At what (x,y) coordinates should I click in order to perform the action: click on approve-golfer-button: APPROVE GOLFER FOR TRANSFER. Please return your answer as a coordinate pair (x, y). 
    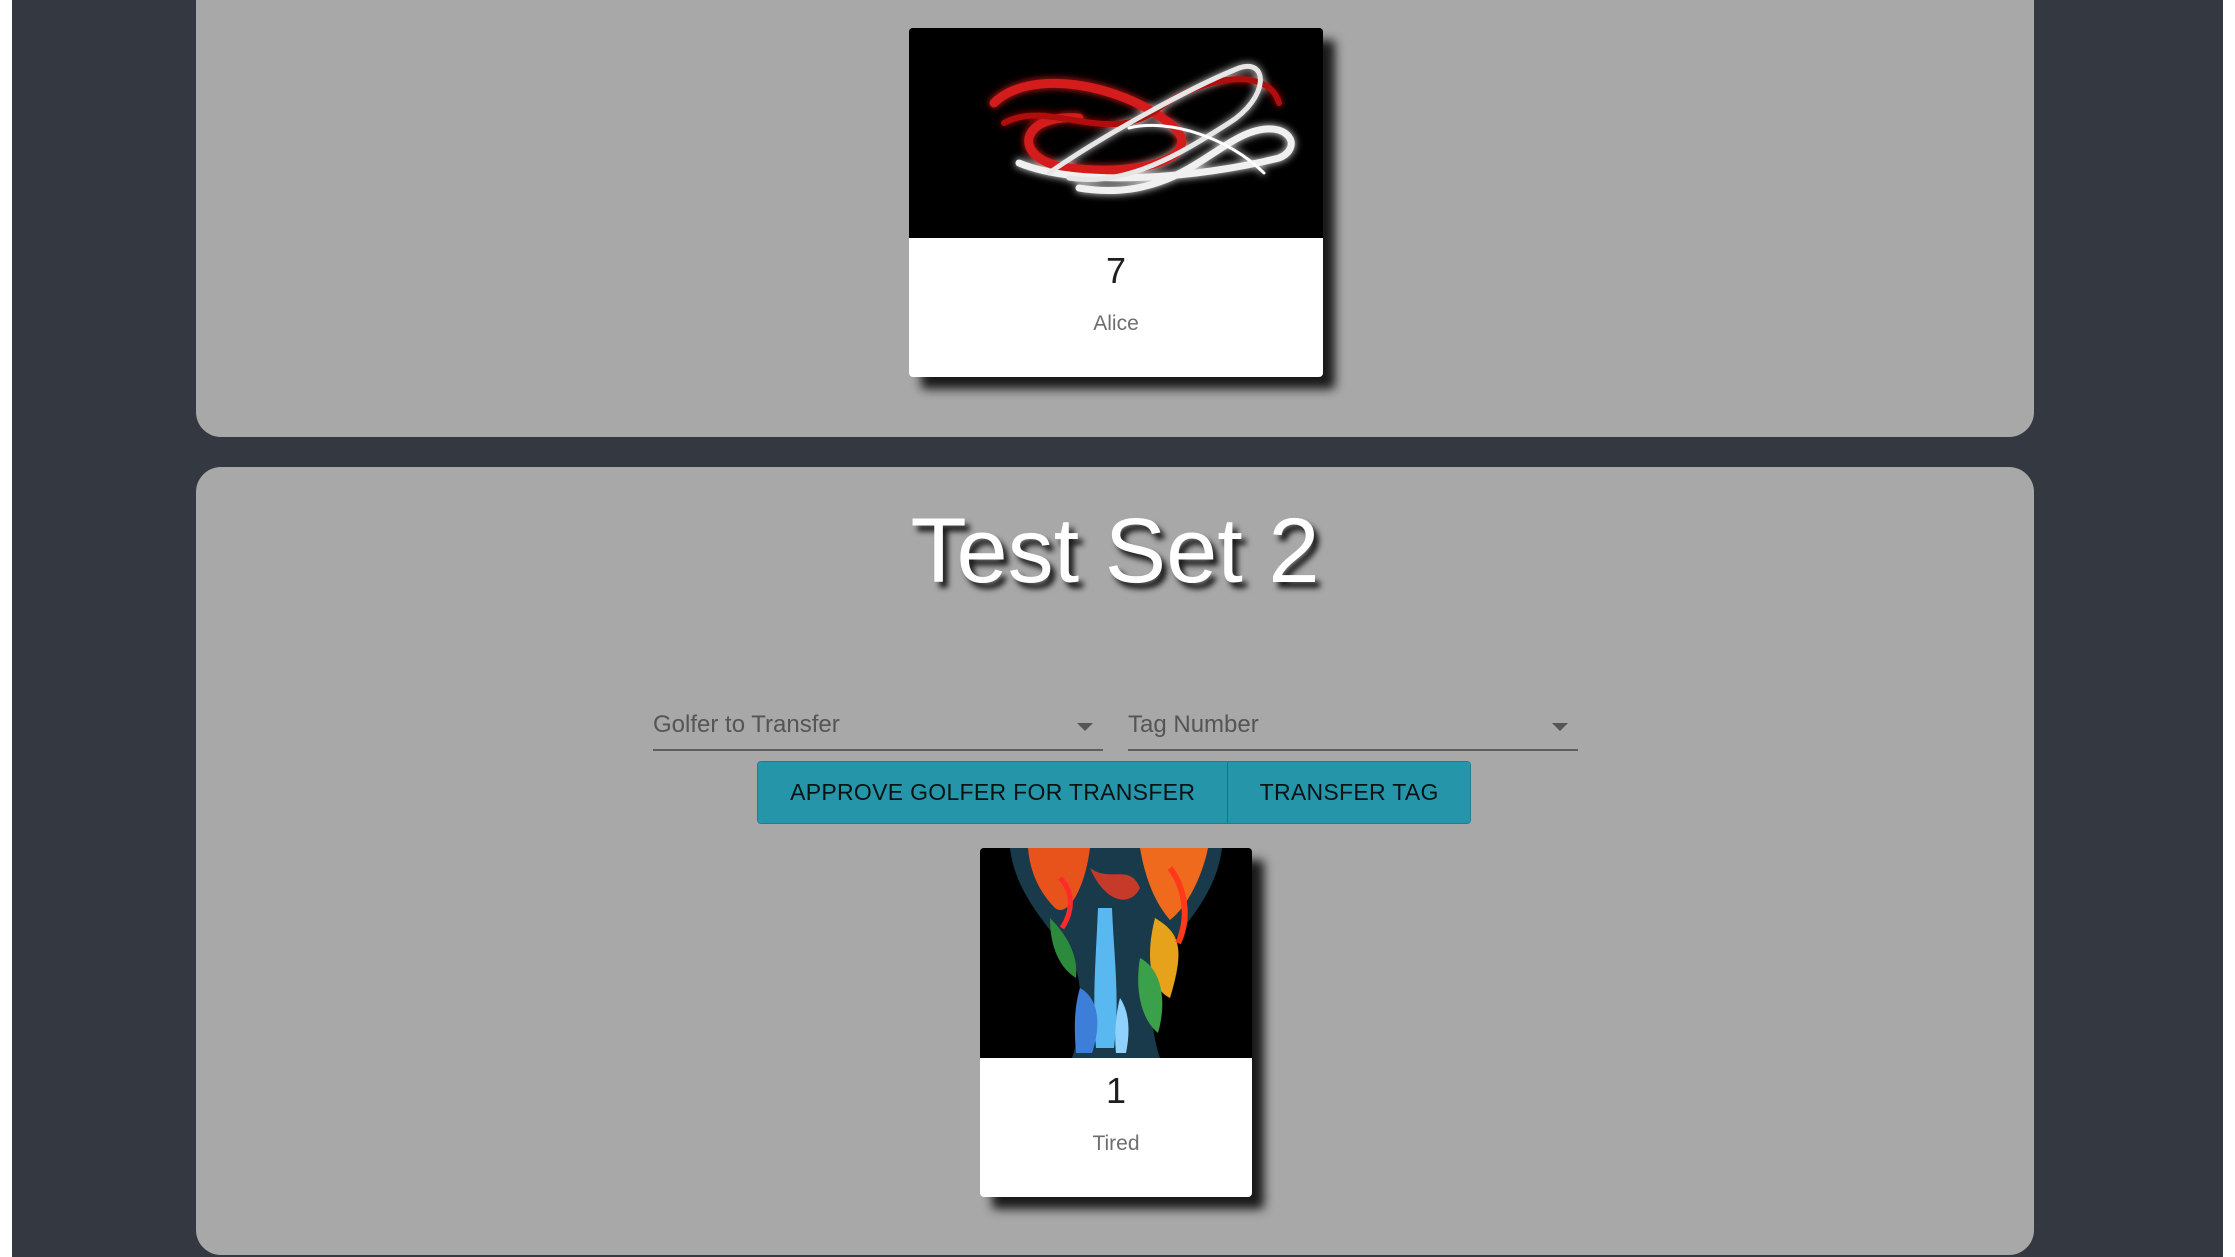
    Looking at the image, I should click on (993, 792).